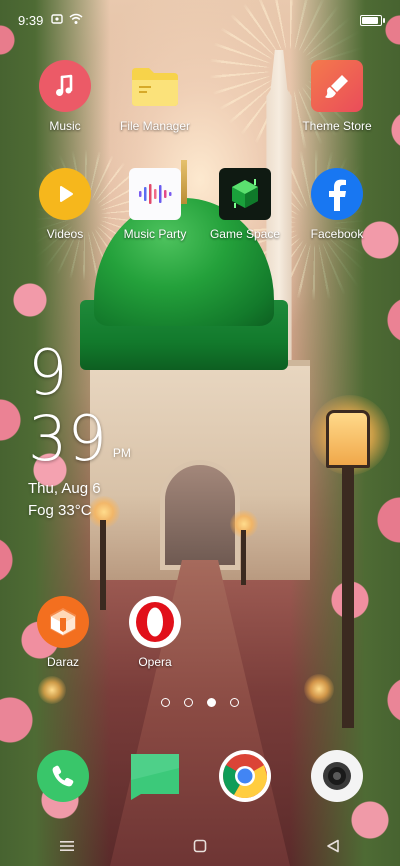 Image resolution: width=400 pixels, height=866 pixels. Describe the element at coordinates (64, 488) in the screenshot. I see `clock-date: Thu, Aug 6` at that location.